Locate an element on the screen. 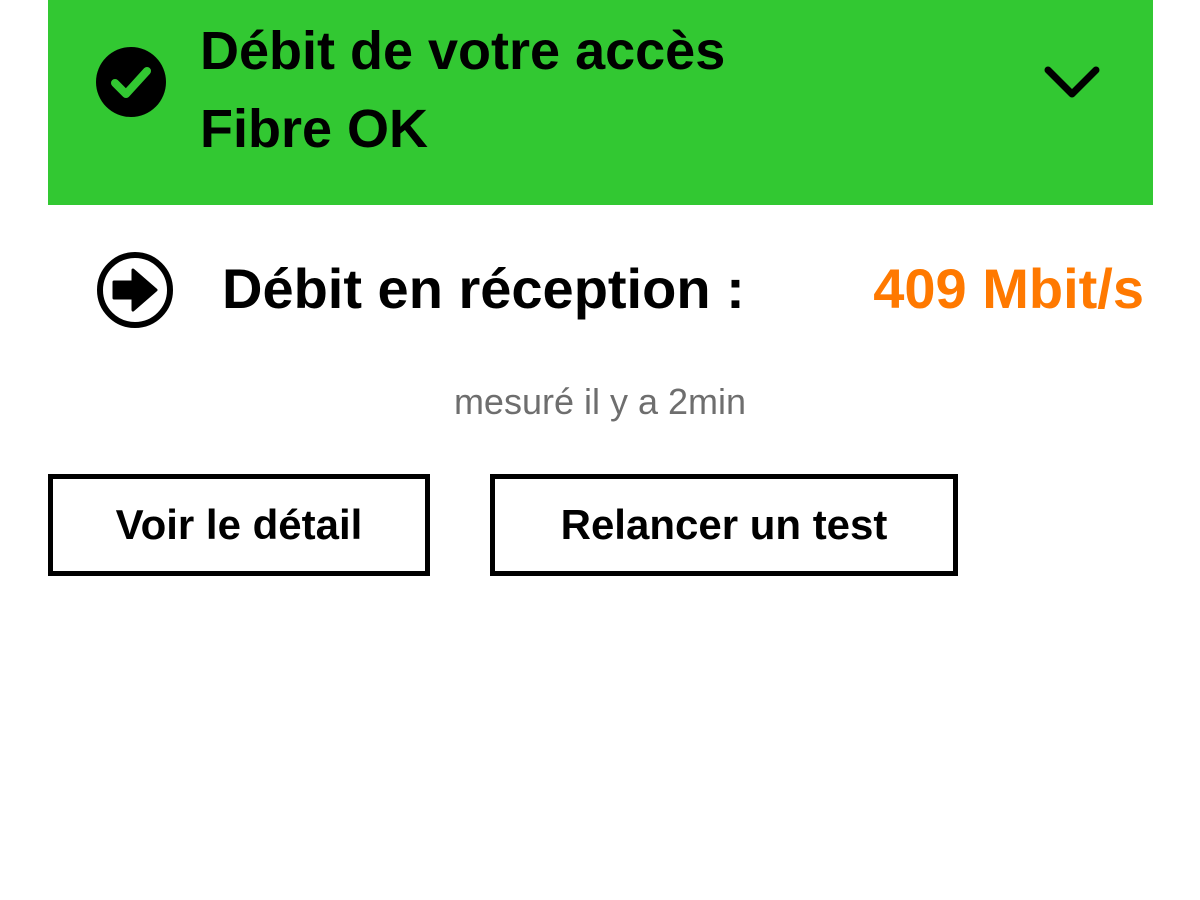 This screenshot has width=1200, height=900. view-detail-button: Voir le détail is located at coordinates (239, 525).